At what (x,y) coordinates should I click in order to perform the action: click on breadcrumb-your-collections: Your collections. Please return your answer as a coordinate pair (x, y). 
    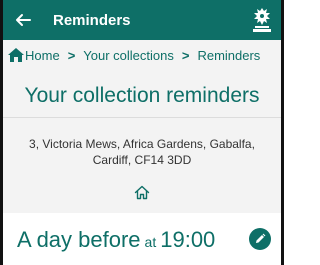
    Looking at the image, I should click on (128, 55).